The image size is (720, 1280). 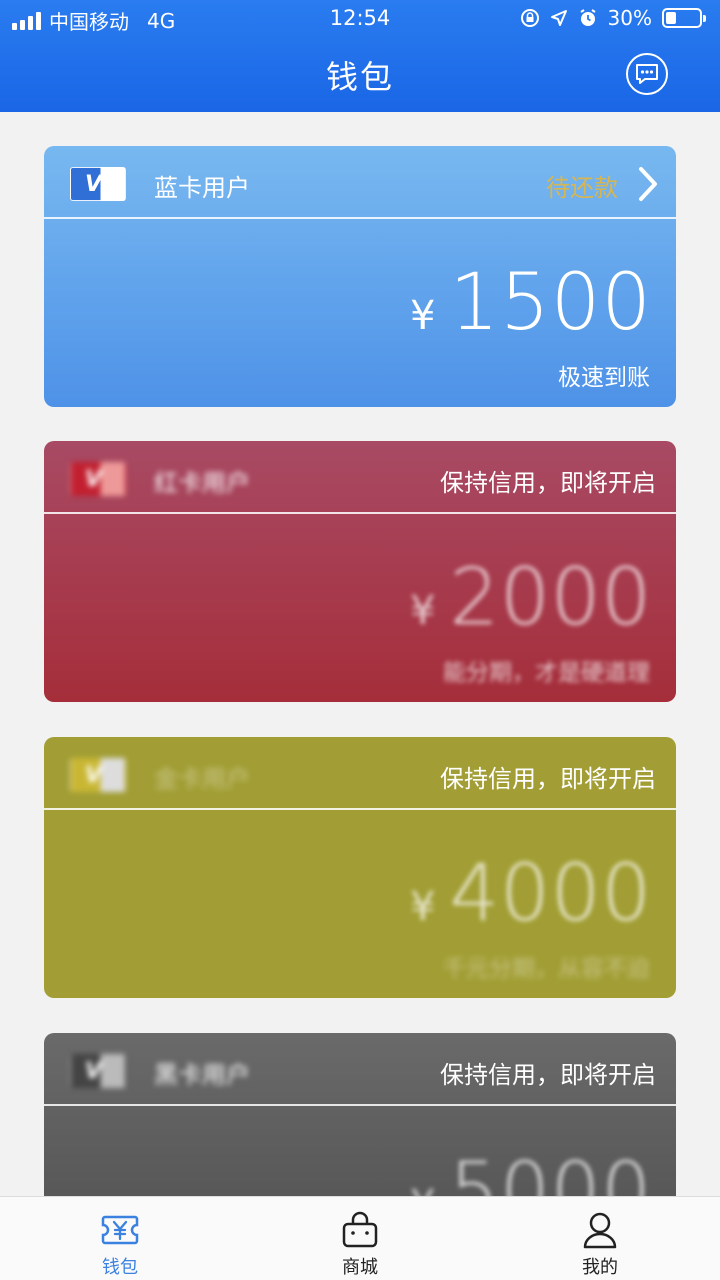 I want to click on card-header: V 黑卡用户 保持信用，即将开启, so click(x=360, y=1069).